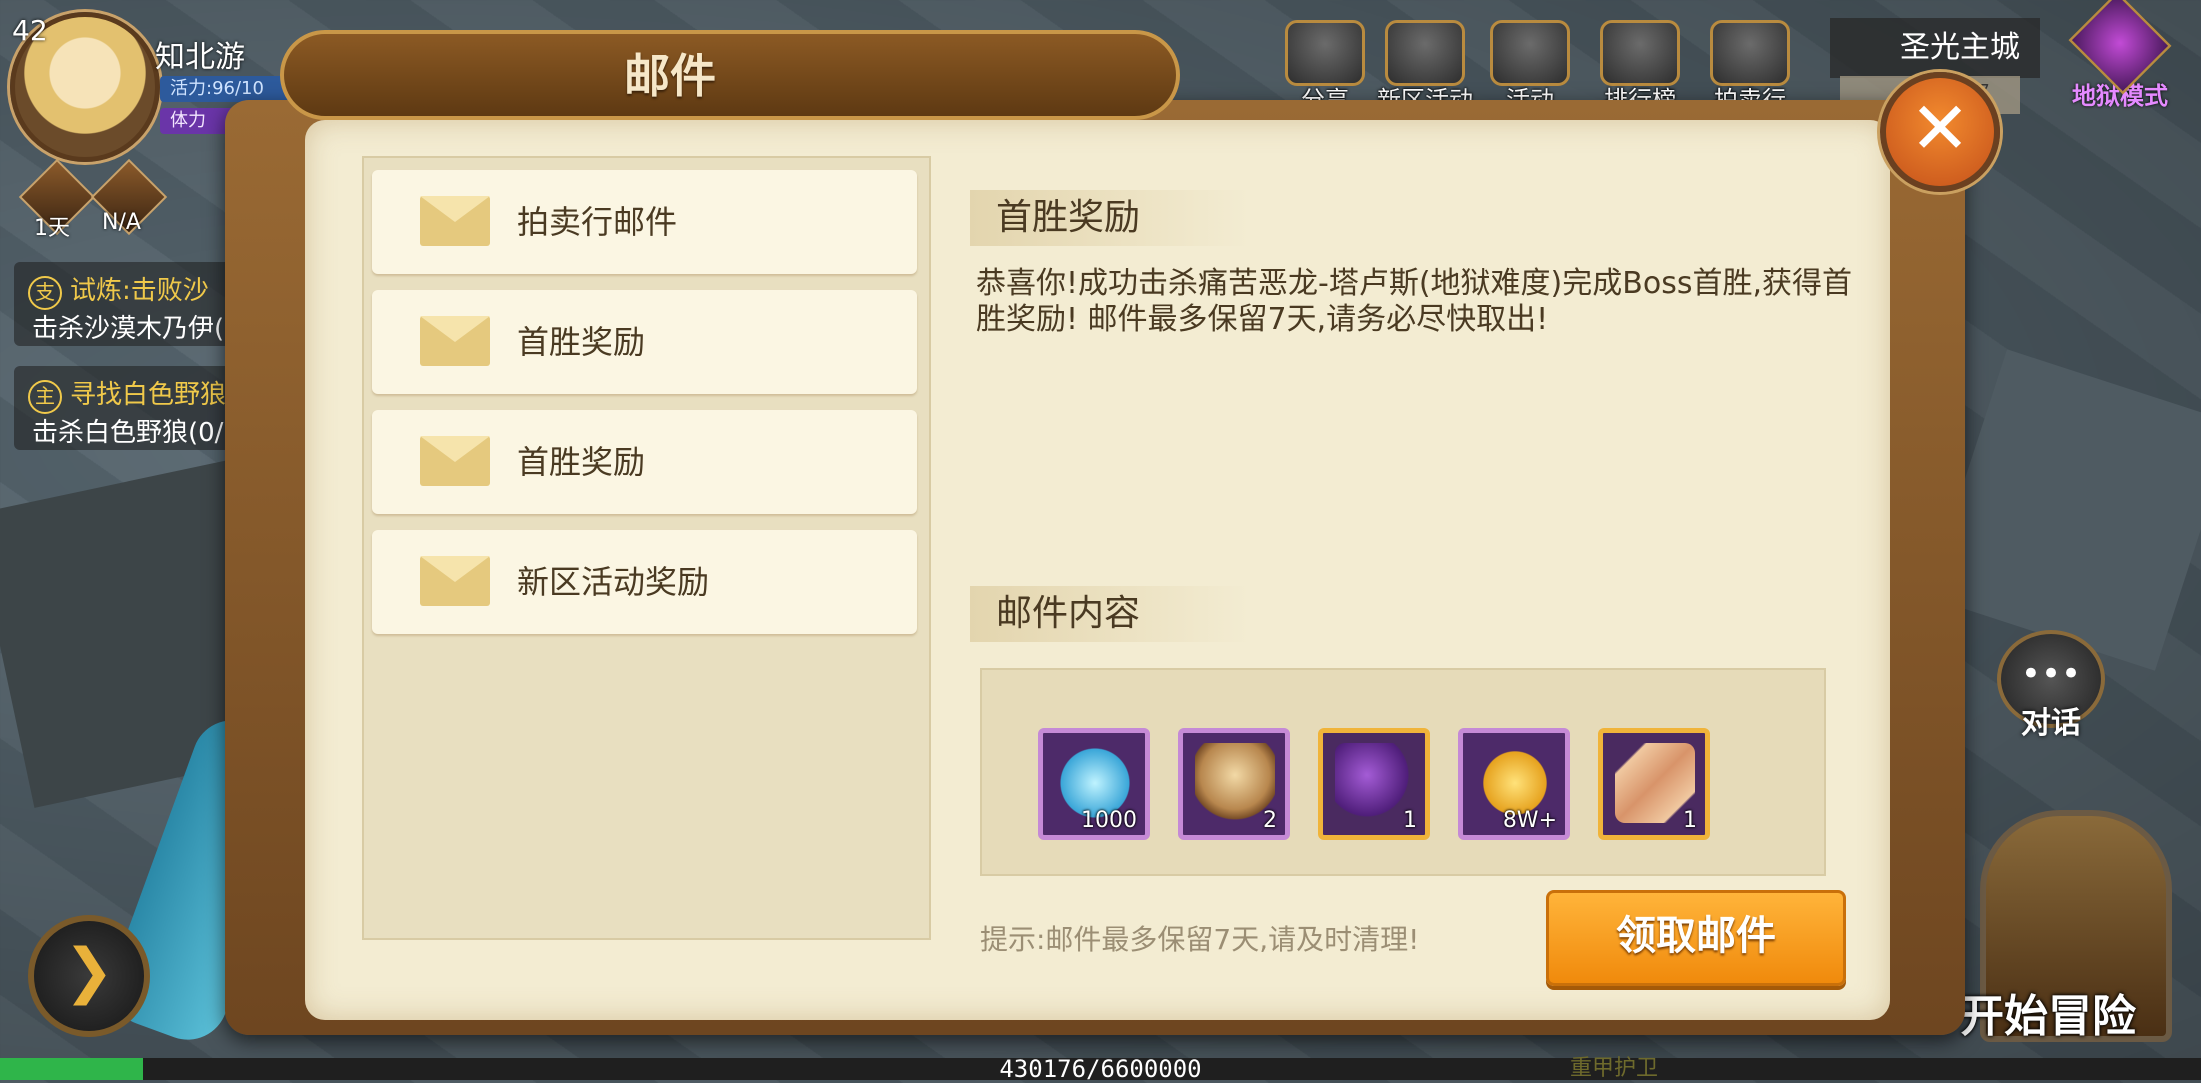 The height and width of the screenshot is (1083, 2201). What do you see at coordinates (2080, 910) in the screenshot?
I see `start-adventure-button: 开始冒险` at bounding box center [2080, 910].